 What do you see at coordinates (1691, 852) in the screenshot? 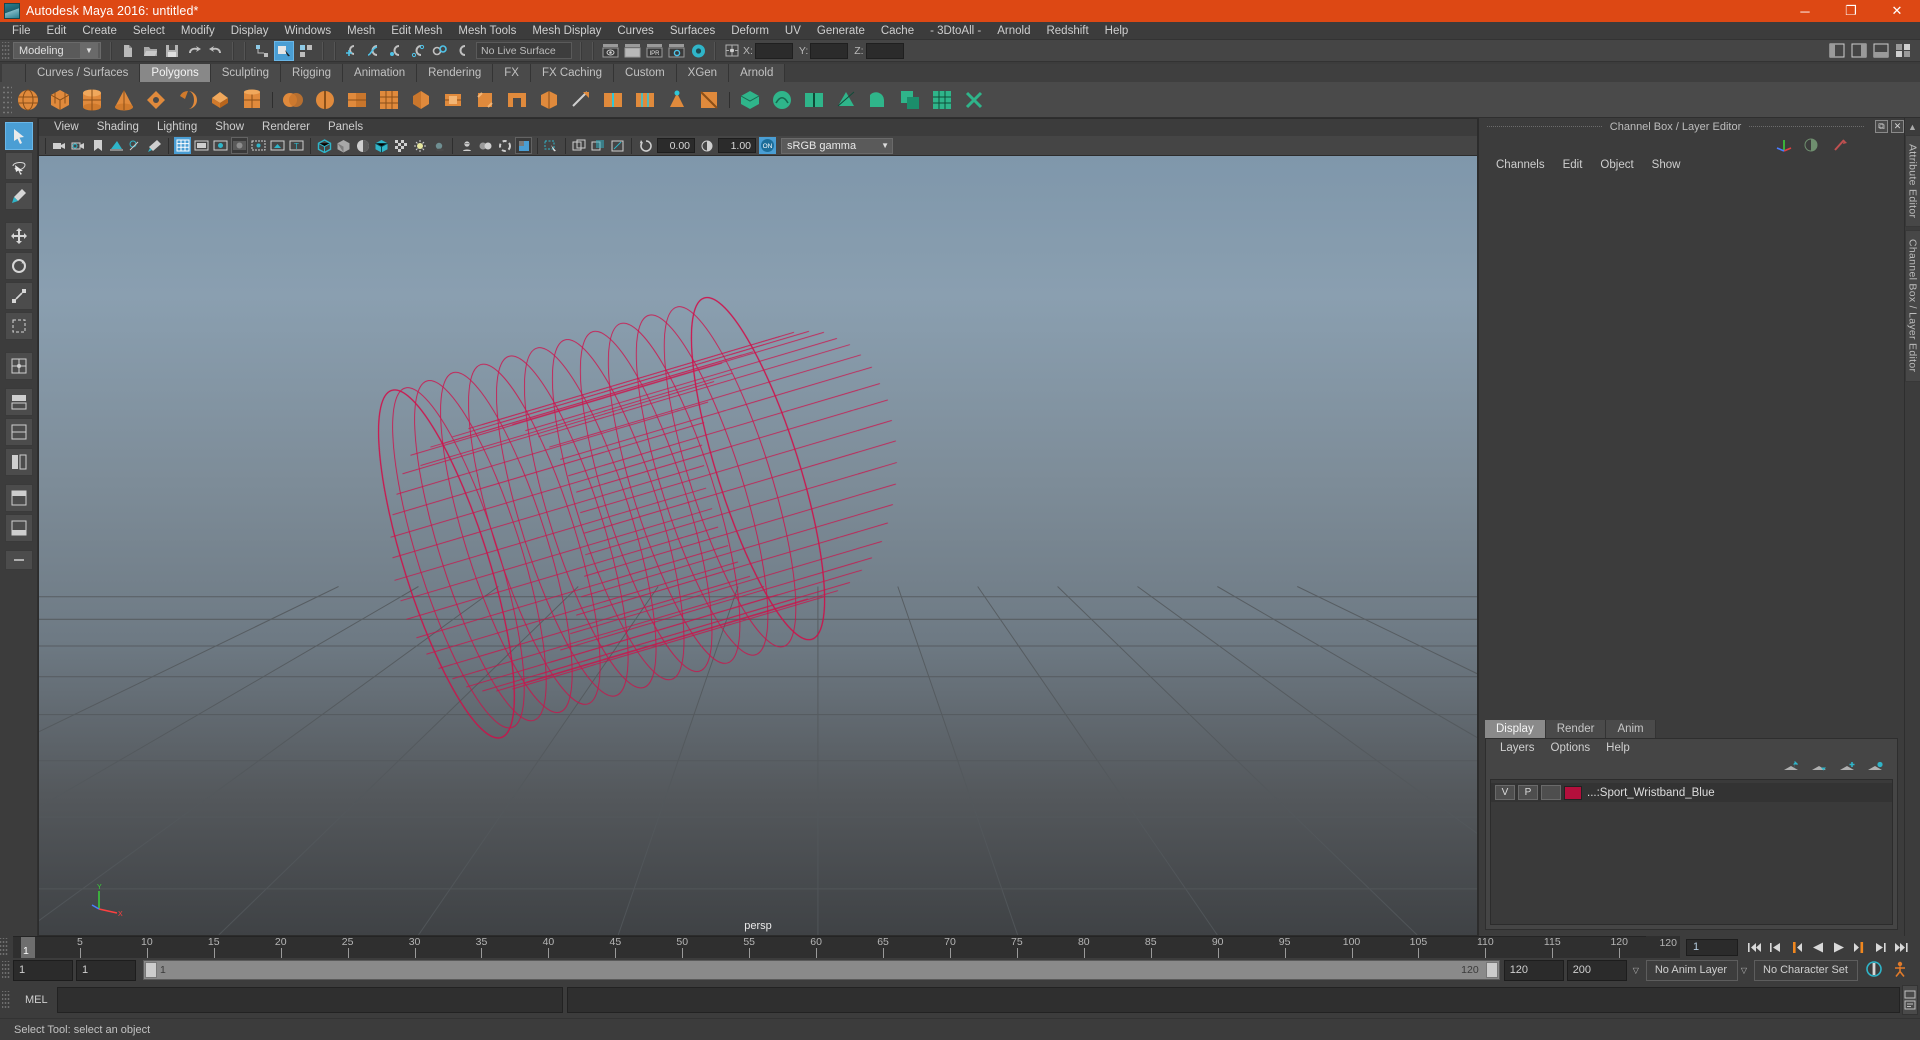
I see `layer-list: V P ...:Sport_Wristband_Blue` at bounding box center [1691, 852].